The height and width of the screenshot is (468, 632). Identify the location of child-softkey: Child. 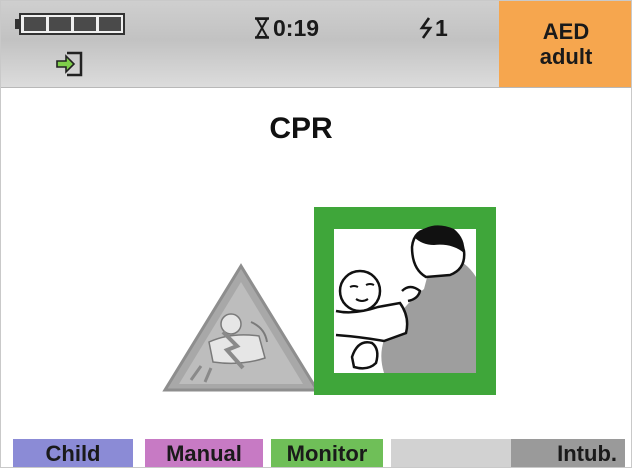
(73, 453).